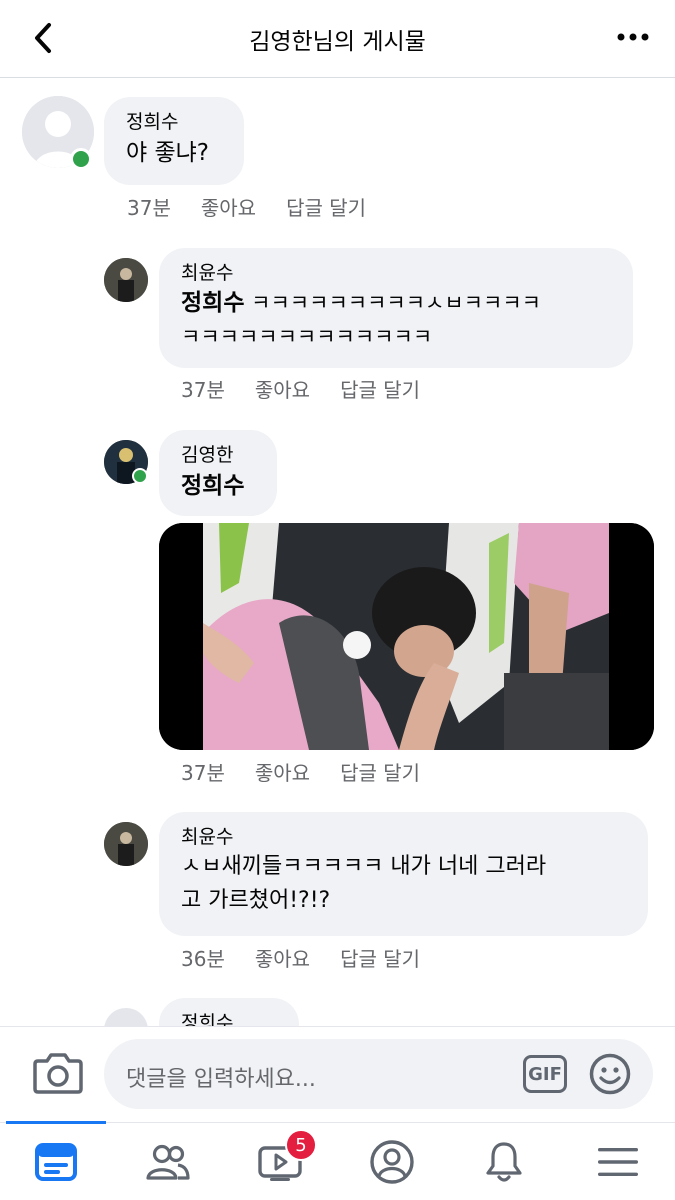  What do you see at coordinates (307, 337) in the screenshot?
I see `comment-text-line: ㅋㅋㅋㅋㅋㅋㅋㅋㅋㅋㅋㅋㅋ` at bounding box center [307, 337].